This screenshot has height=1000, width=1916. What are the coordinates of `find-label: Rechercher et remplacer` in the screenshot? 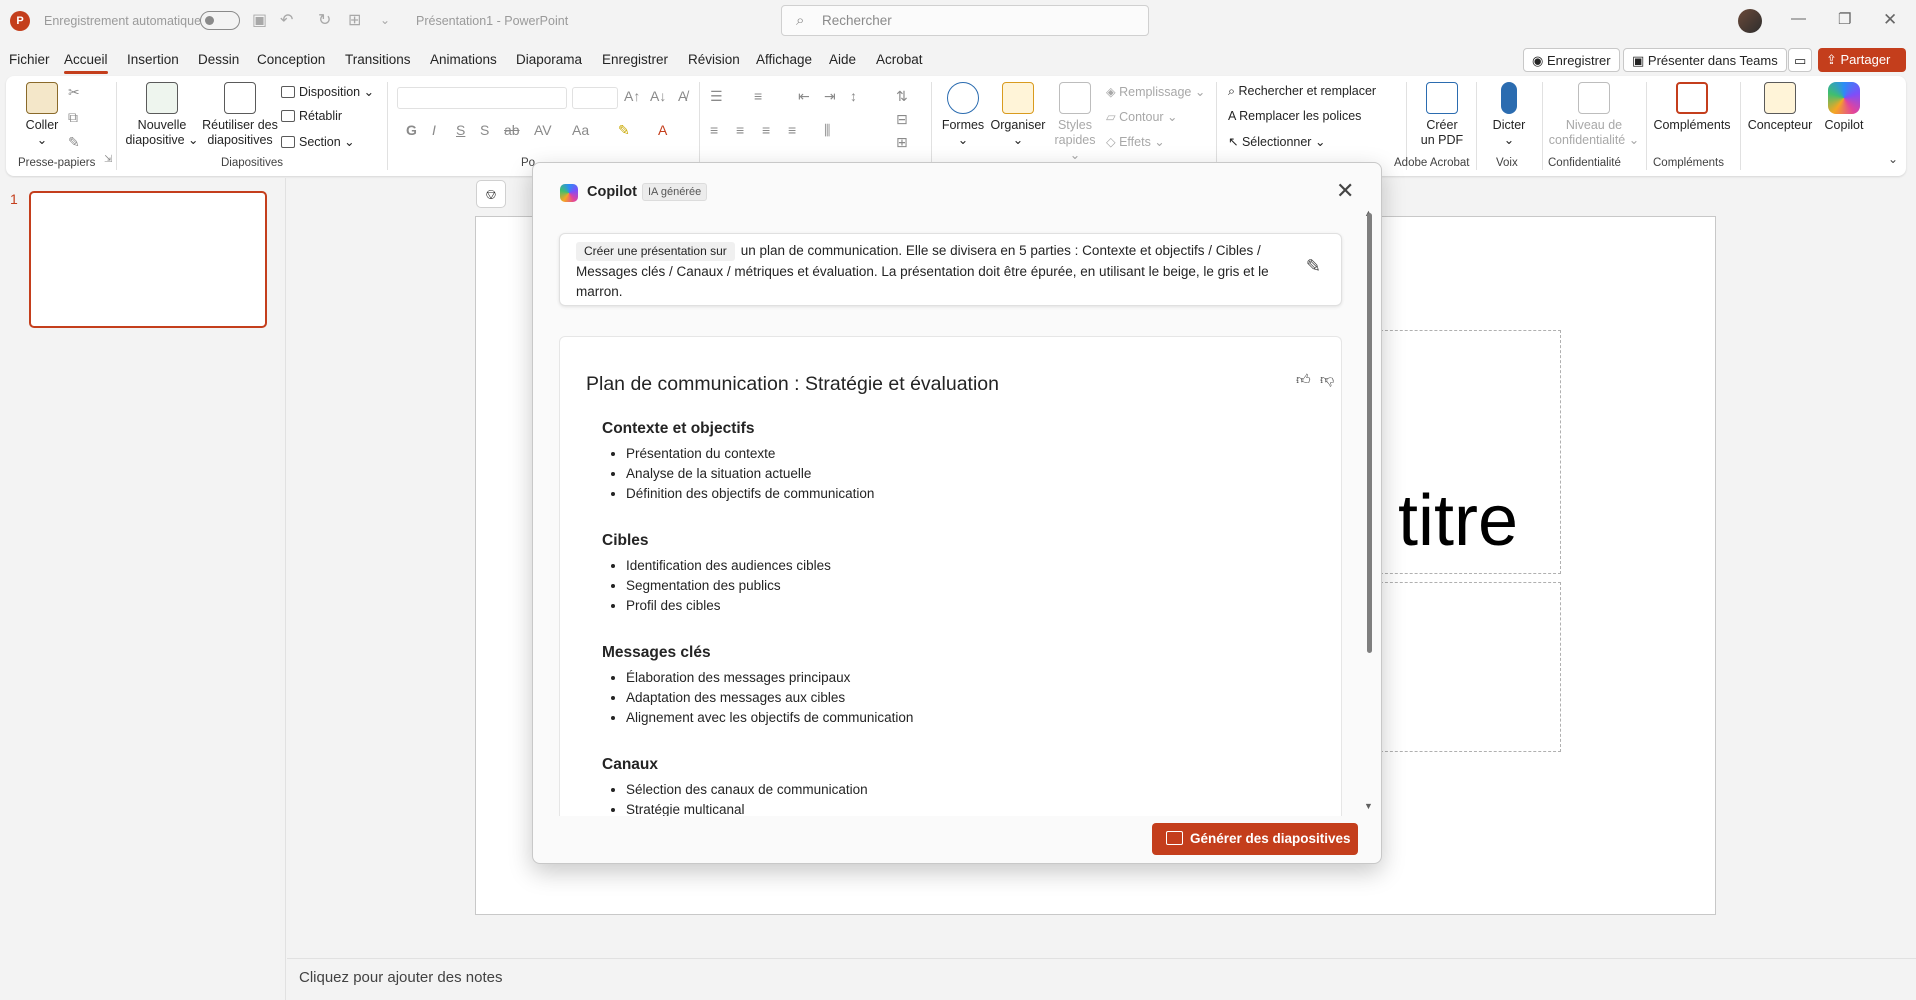 It's located at (1307, 91).